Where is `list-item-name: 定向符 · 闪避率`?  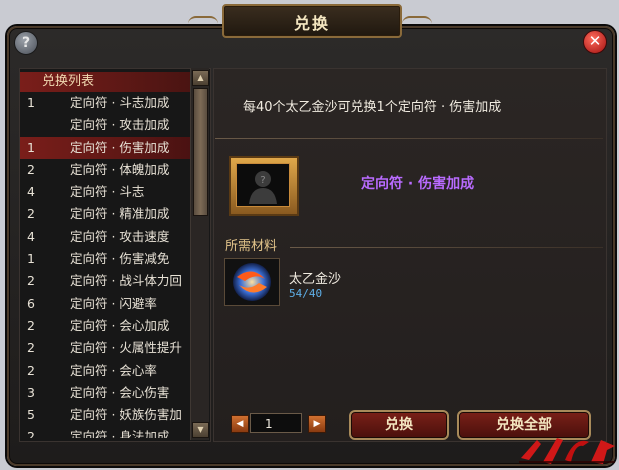 list-item-name: 定向符 · 闪避率 is located at coordinates (113, 303).